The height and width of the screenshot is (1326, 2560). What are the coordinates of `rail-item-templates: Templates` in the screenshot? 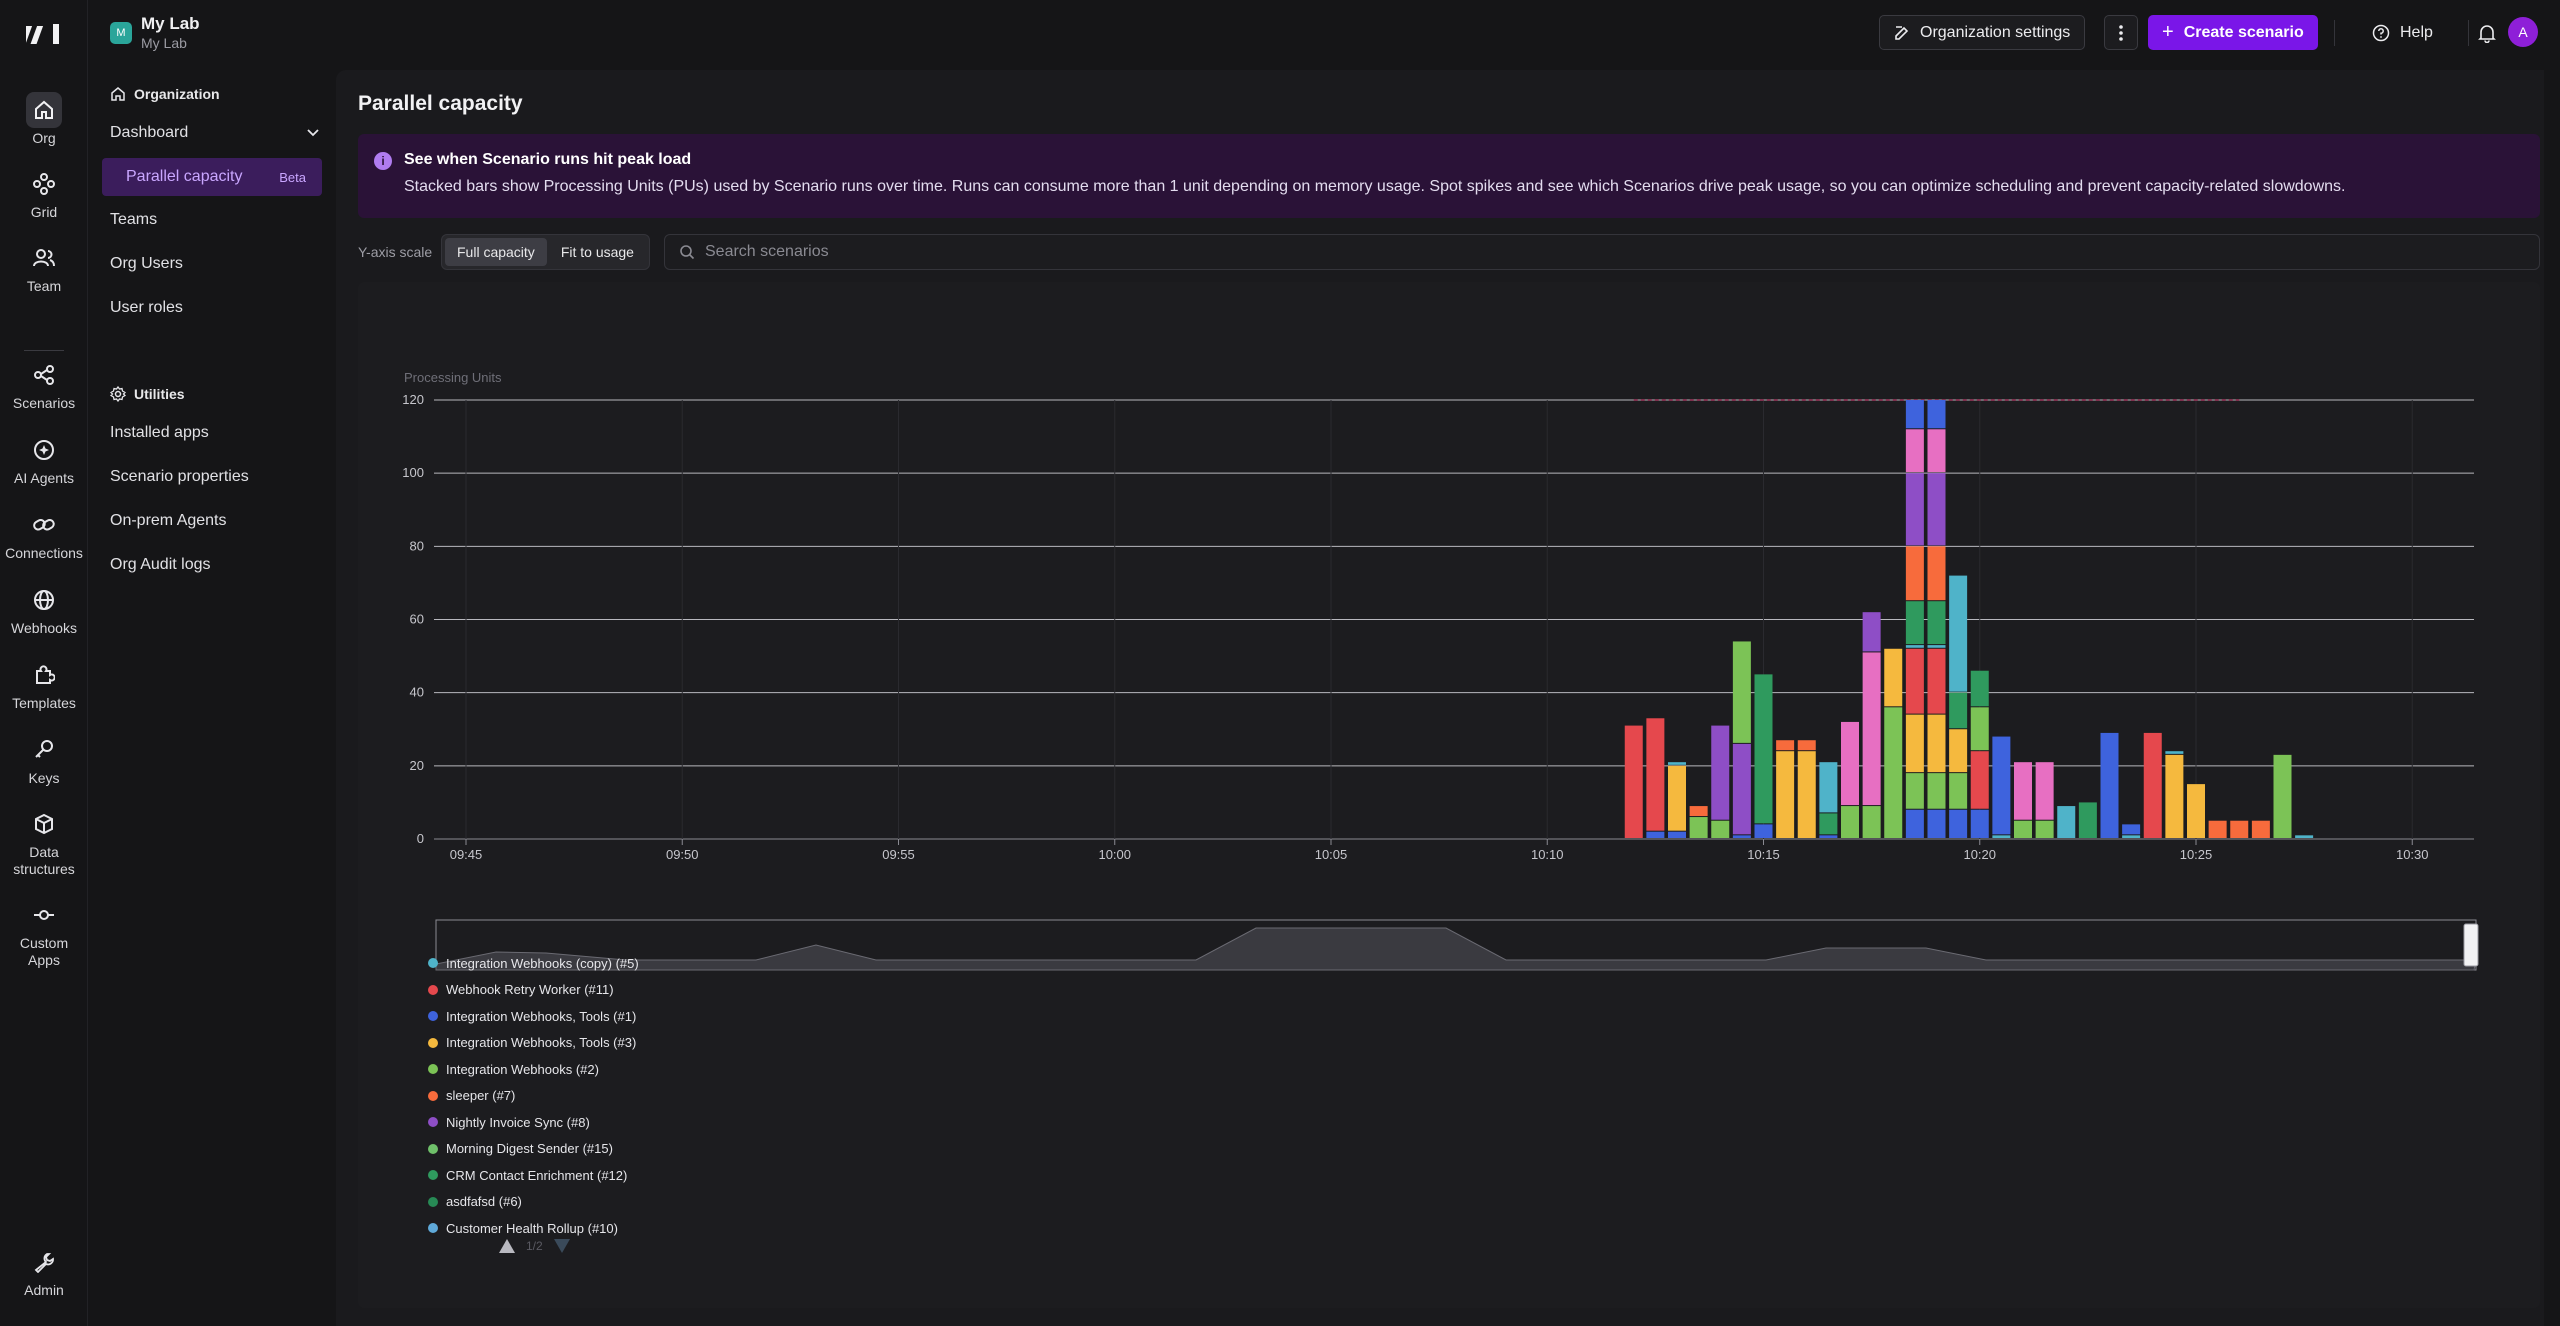 It's located at (44, 684).